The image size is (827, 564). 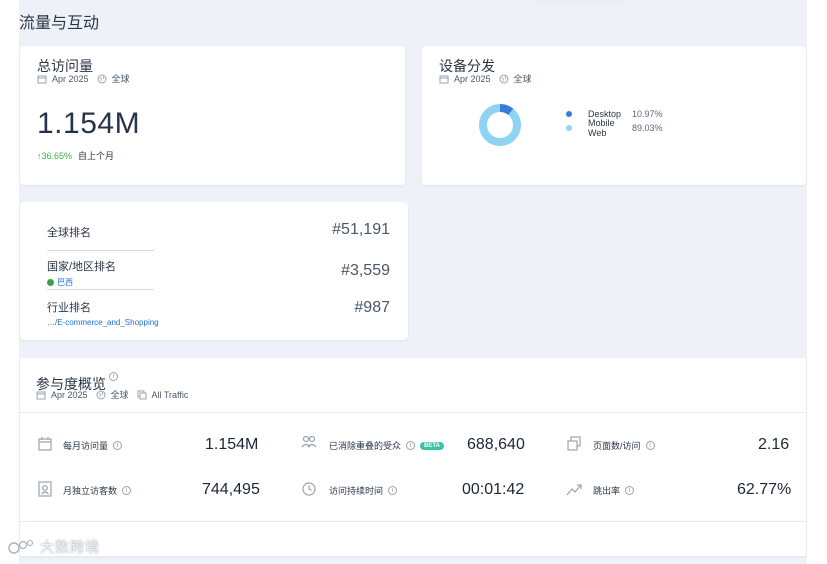 I want to click on watermark: 大数跨境, so click(x=54, y=547).